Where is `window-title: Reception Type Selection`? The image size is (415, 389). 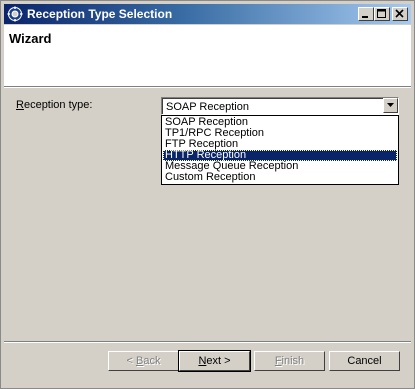
window-title: Reception Type Selection is located at coordinates (100, 14).